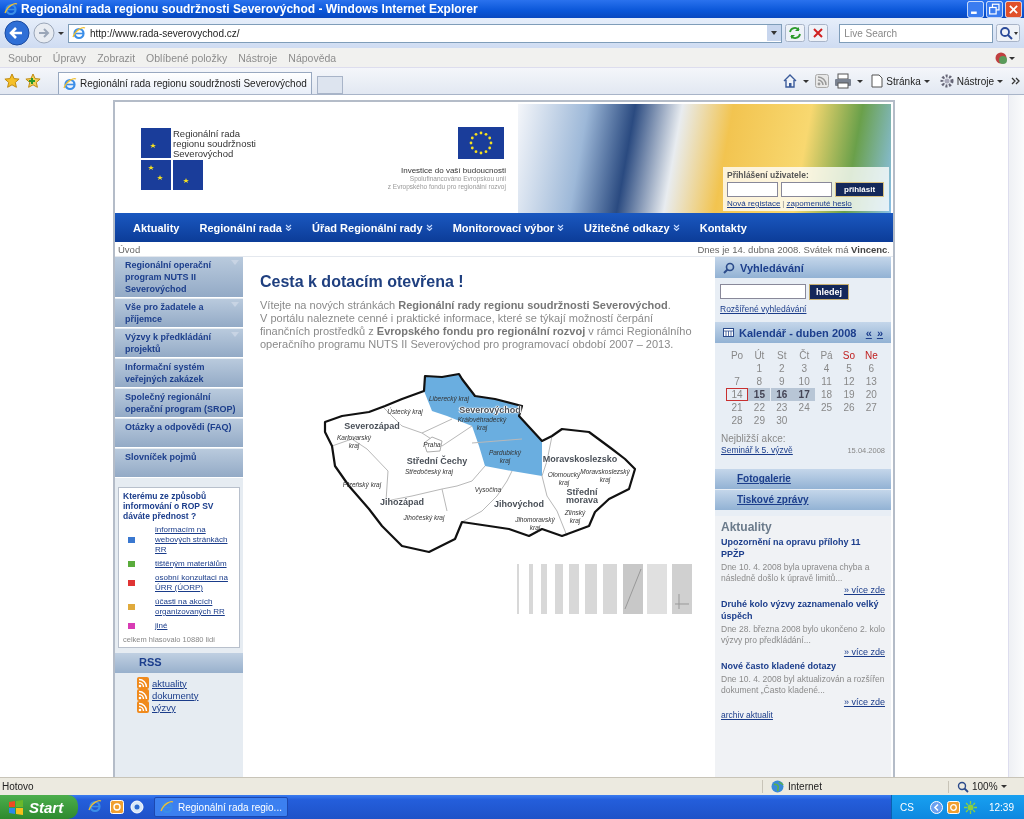  I want to click on calendar-day: 7, so click(737, 381).